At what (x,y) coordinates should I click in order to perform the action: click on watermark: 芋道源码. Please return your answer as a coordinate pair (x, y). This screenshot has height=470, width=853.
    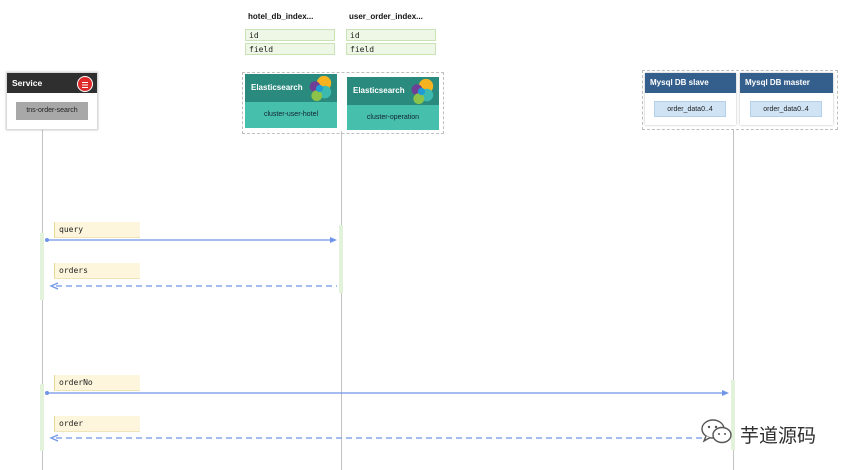
    Looking at the image, I should click on (765, 433).